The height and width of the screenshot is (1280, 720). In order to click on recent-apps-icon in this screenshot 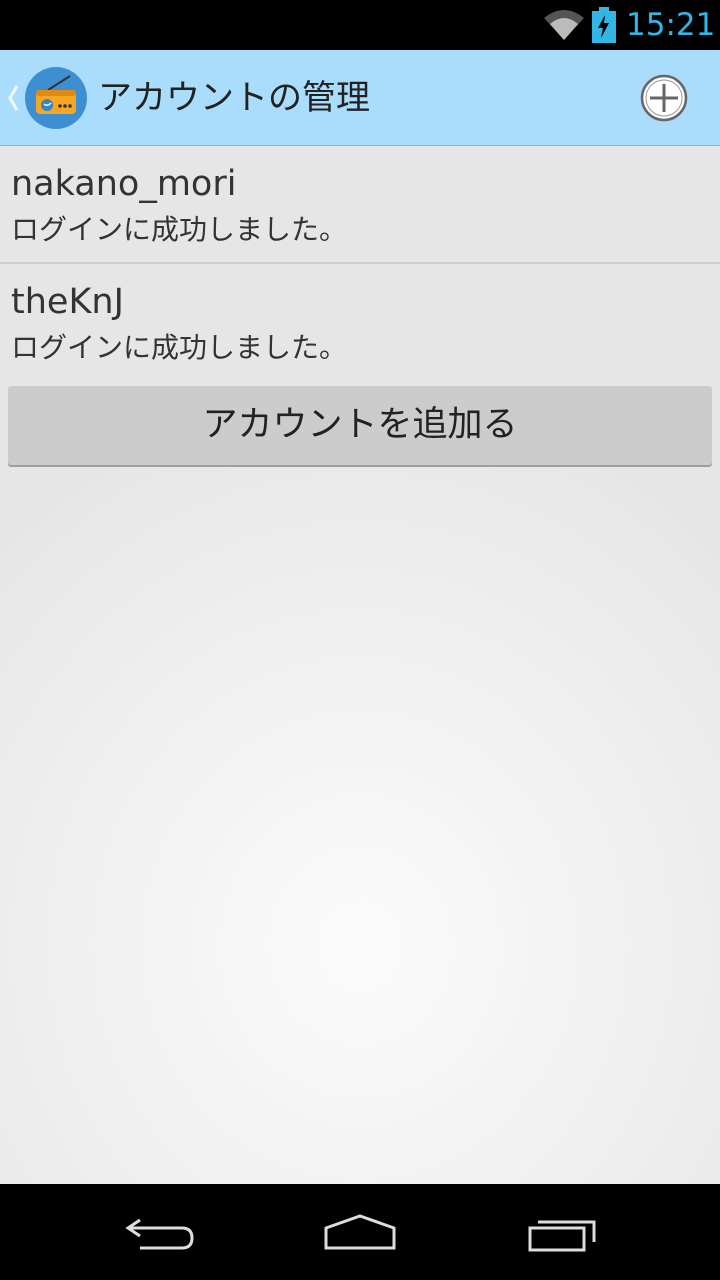, I will do `click(562, 1232)`.